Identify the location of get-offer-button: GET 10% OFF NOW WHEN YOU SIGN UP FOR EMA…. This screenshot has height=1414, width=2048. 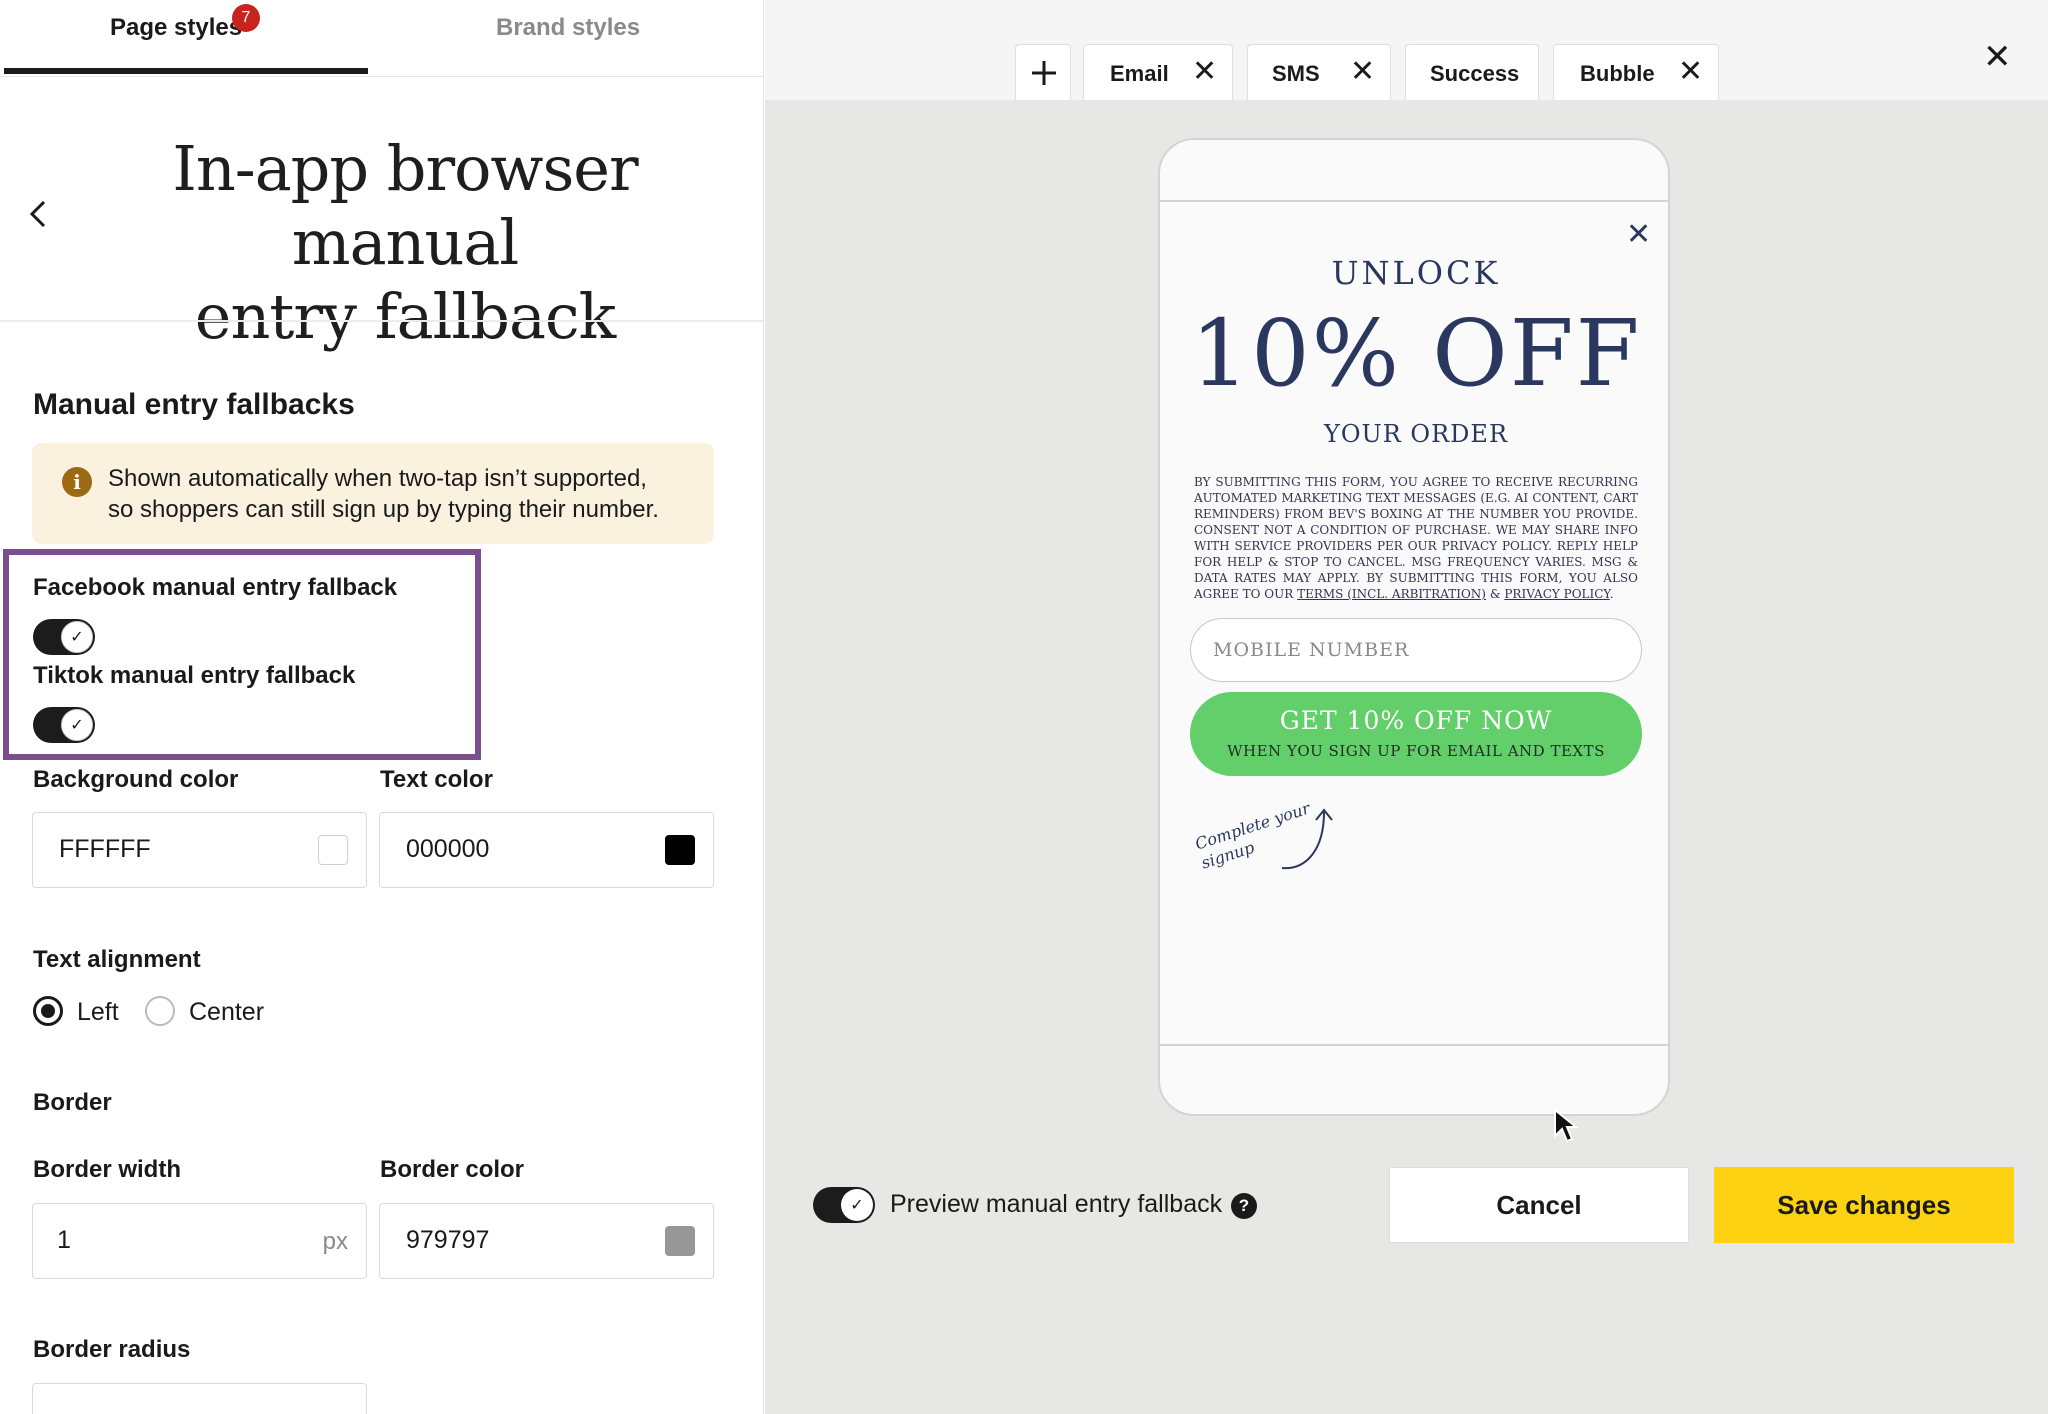
(1416, 734).